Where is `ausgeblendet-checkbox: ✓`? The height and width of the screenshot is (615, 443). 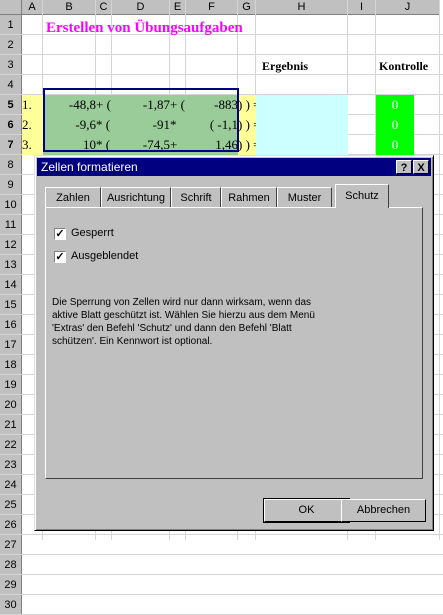 ausgeblendet-checkbox: ✓ is located at coordinates (60, 257).